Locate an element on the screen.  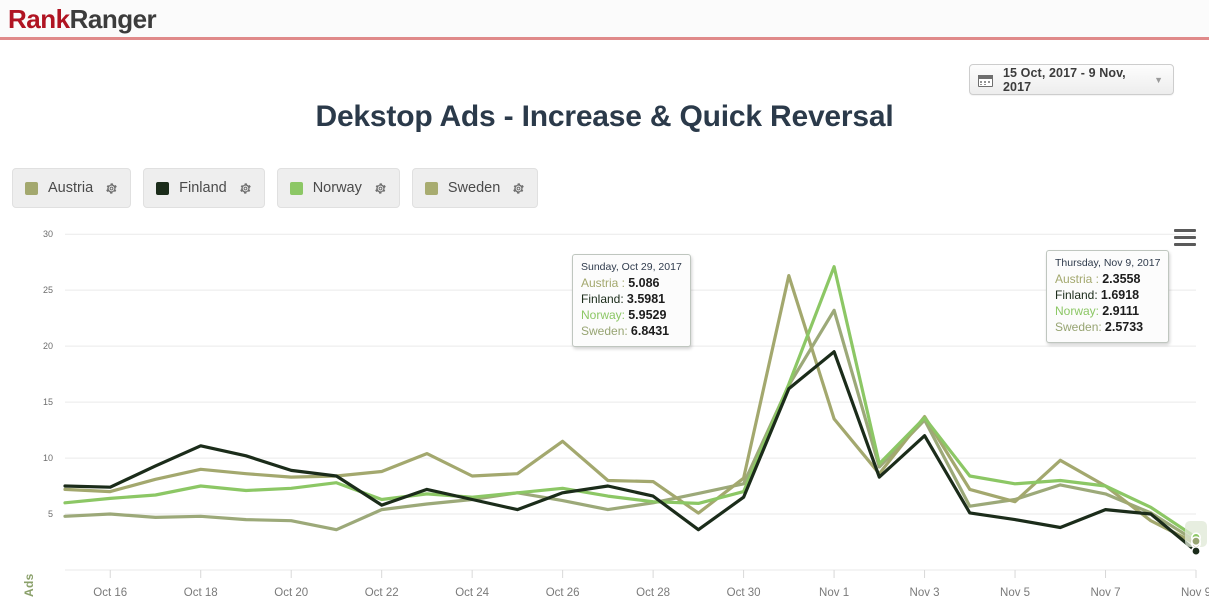
tooltip-row: Austria : 2.3558 is located at coordinates (1107, 280).